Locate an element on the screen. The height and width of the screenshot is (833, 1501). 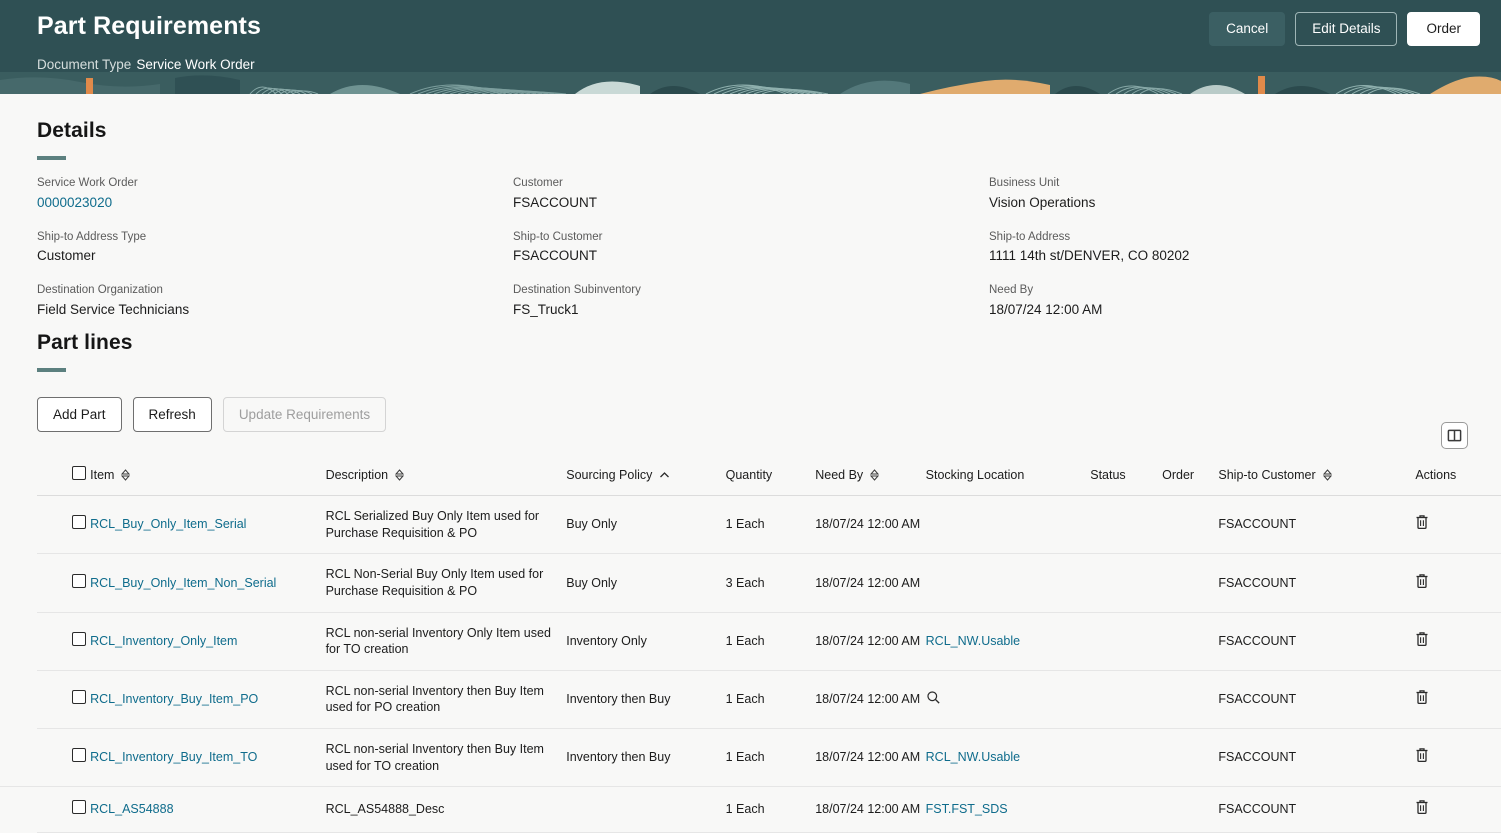
field-value: Field Service Technicians is located at coordinates (113, 309).